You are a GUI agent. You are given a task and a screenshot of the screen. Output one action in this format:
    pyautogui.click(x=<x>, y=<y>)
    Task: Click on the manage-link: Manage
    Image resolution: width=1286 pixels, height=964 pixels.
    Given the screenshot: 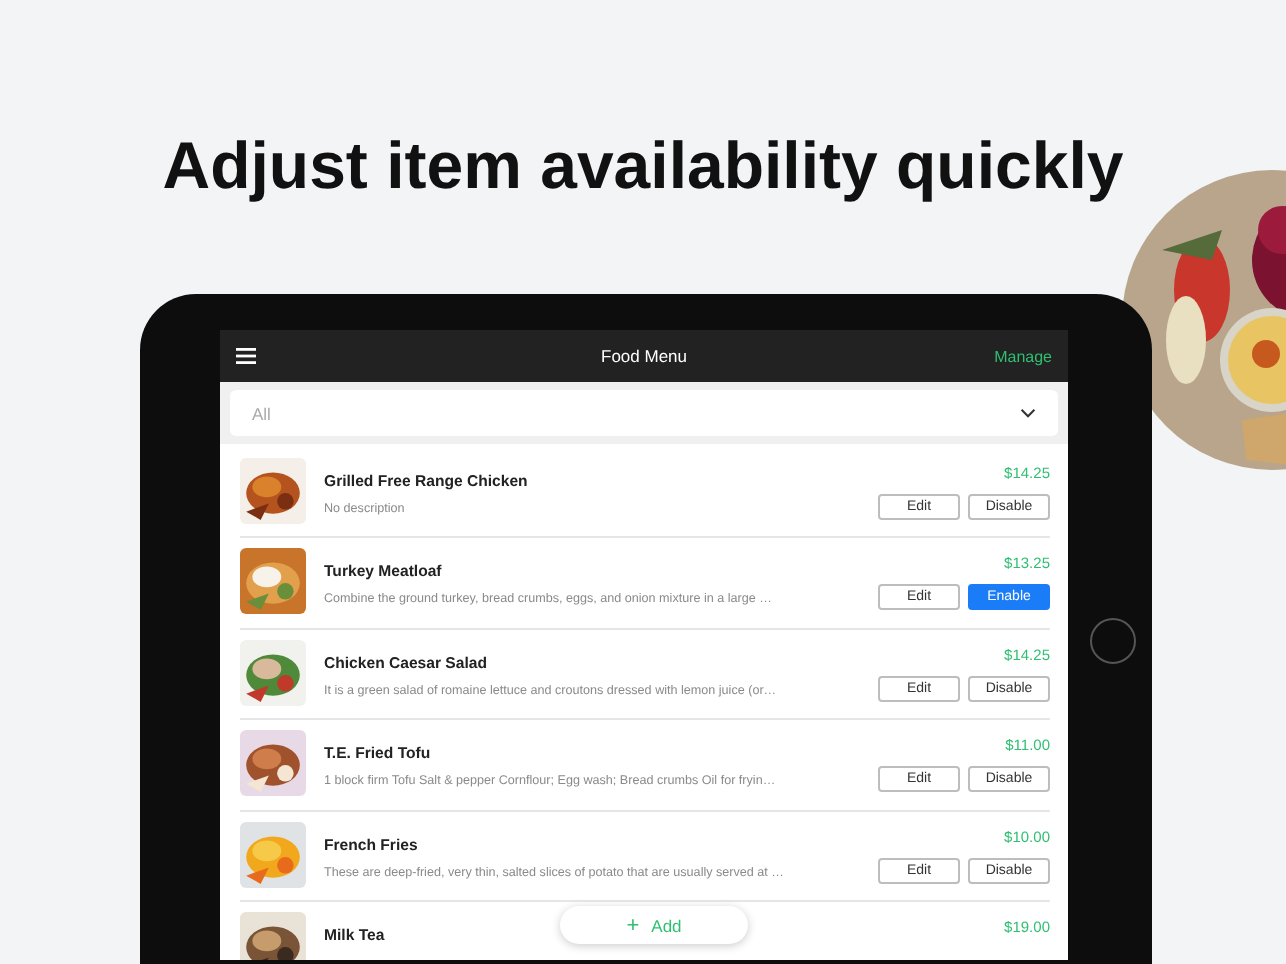 What is the action you would take?
    pyautogui.click(x=1023, y=356)
    